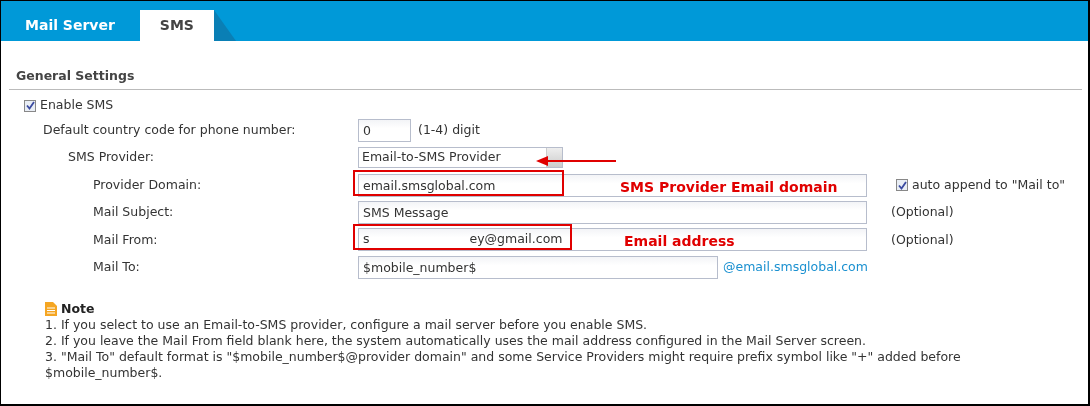 Image resolution: width=1090 pixels, height=406 pixels. Describe the element at coordinates (347, 325) in the screenshot. I see `note-text: 1. If you select to use an Email-to-SMS provider, configure a mail server before you enable SMS.` at that location.